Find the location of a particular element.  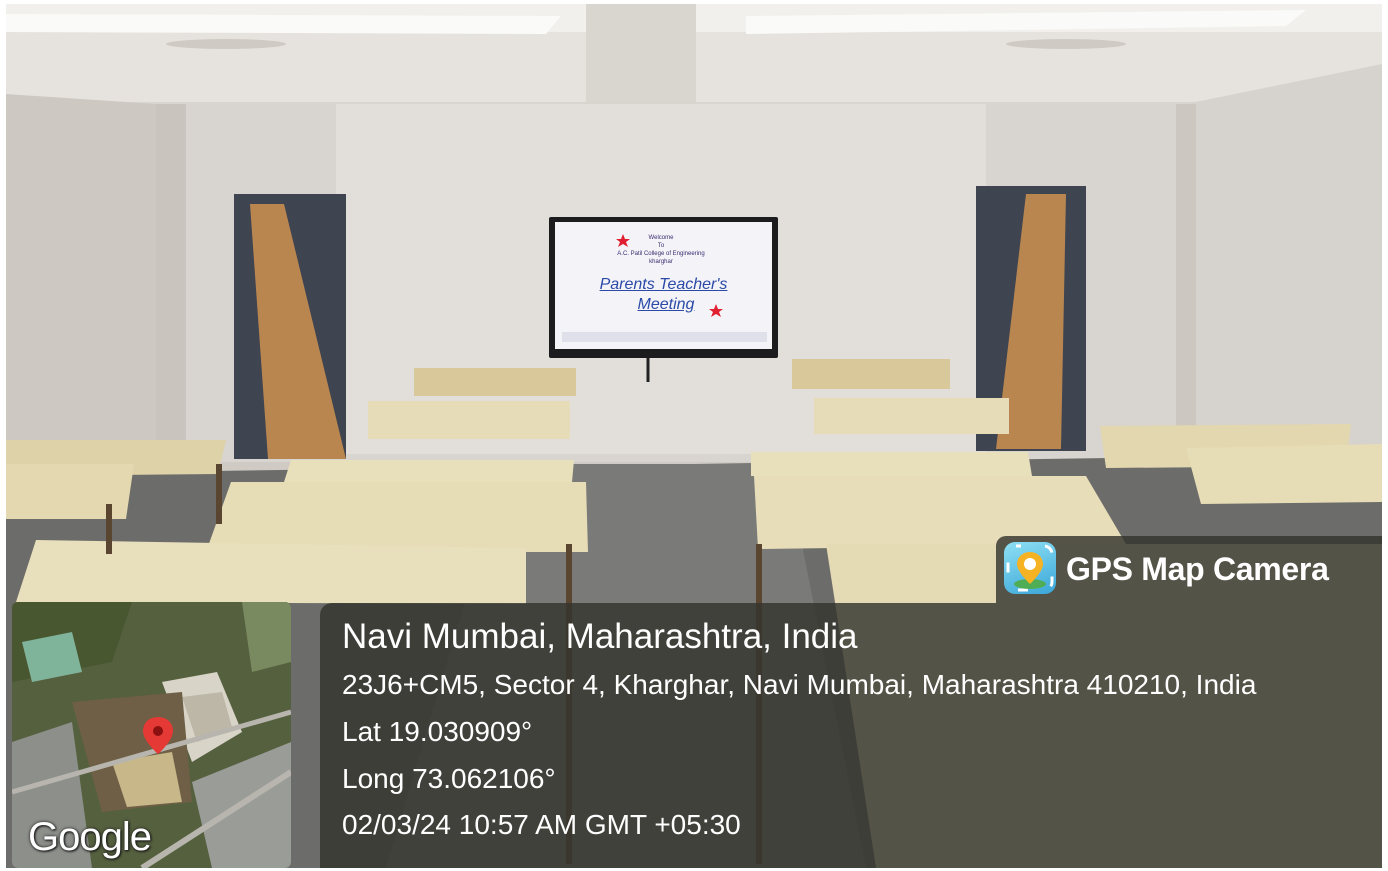

tv-heading-line1: Parents Teacher's is located at coordinates (663, 284).